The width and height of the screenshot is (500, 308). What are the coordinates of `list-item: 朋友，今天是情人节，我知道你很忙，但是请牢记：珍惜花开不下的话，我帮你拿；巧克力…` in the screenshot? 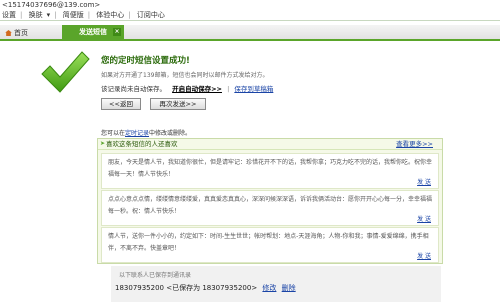 It's located at (270, 171).